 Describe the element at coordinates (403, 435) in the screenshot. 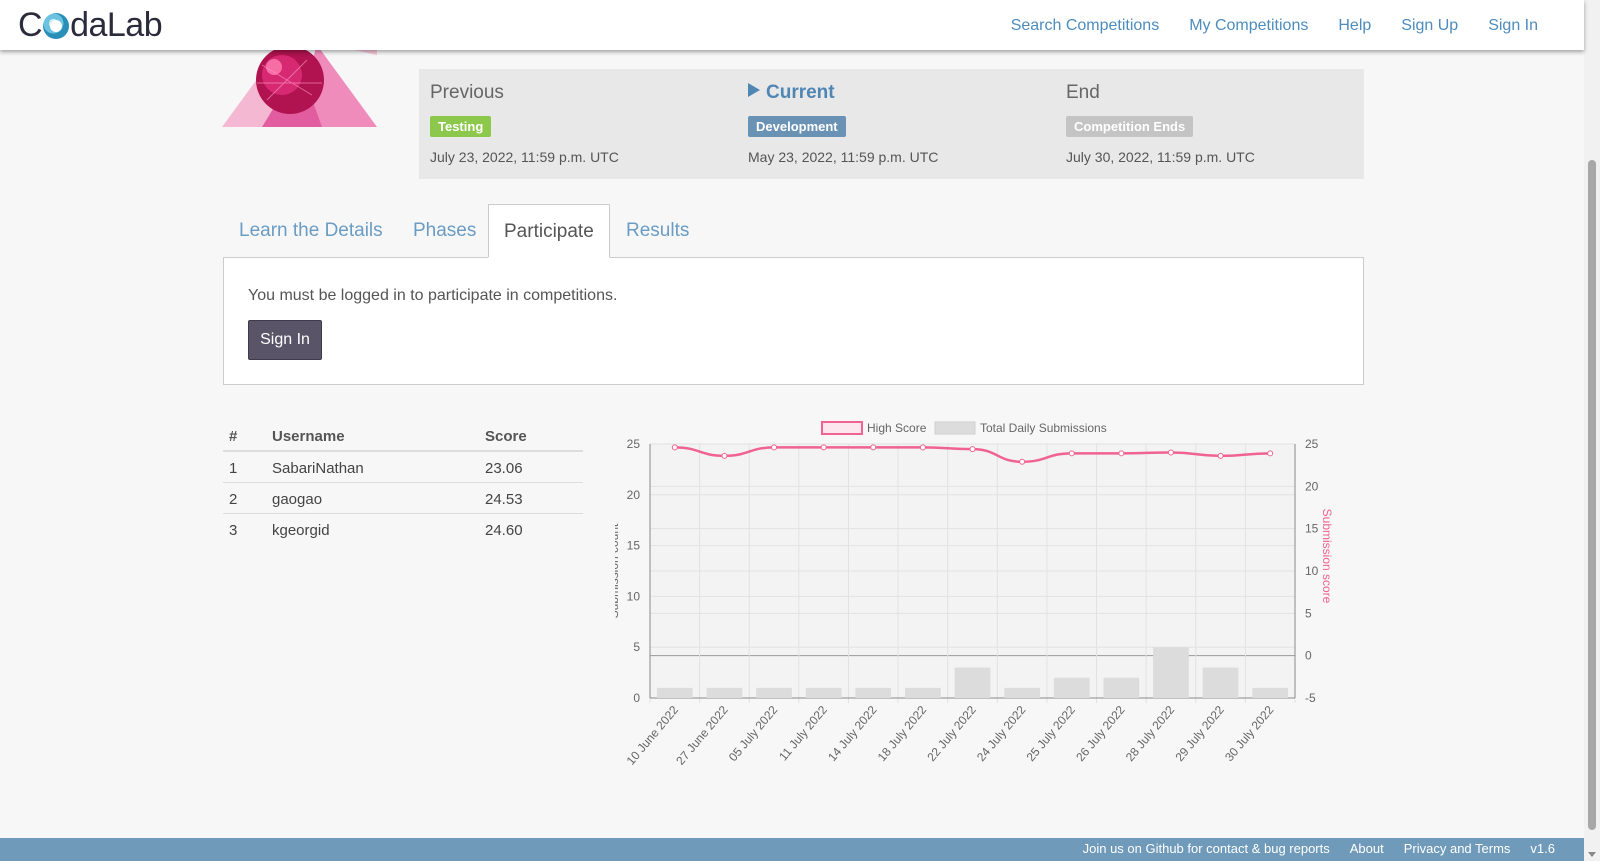

I see `leaderboard-header: # Username Score` at that location.